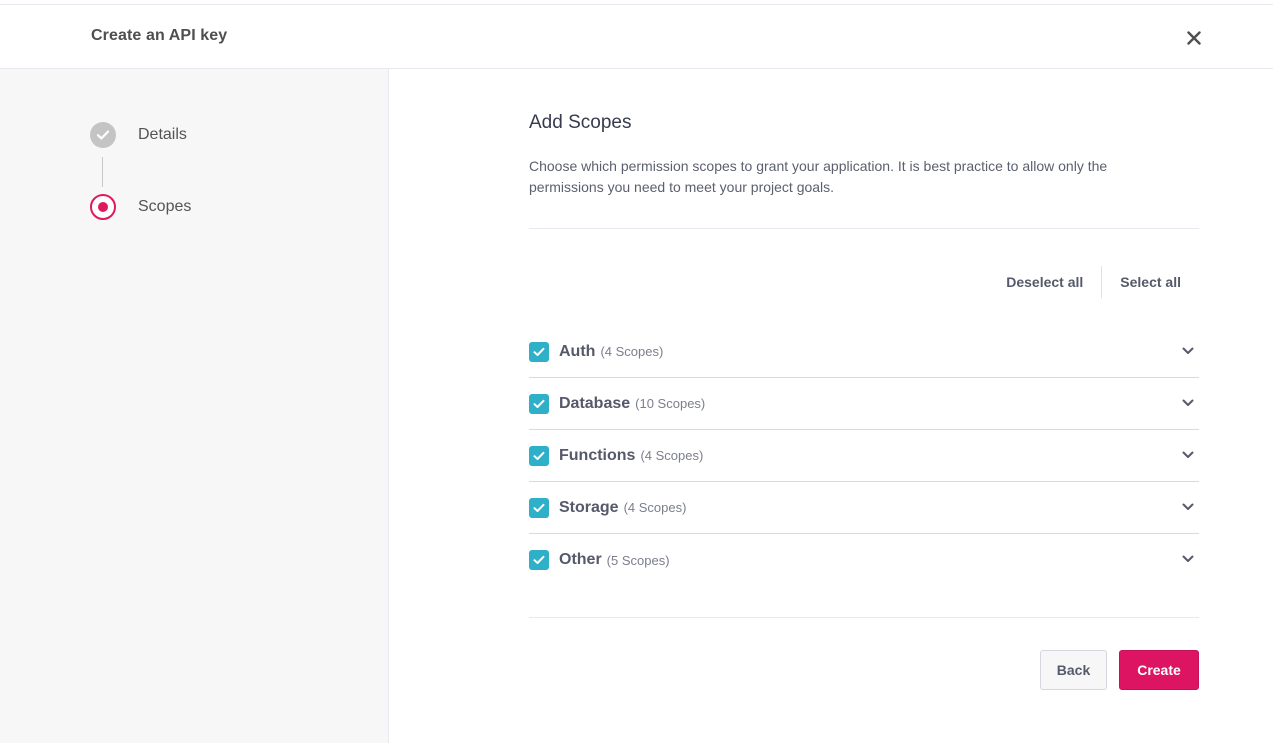  What do you see at coordinates (1044, 282) in the screenshot?
I see `deselect-all-button: Deselect all` at bounding box center [1044, 282].